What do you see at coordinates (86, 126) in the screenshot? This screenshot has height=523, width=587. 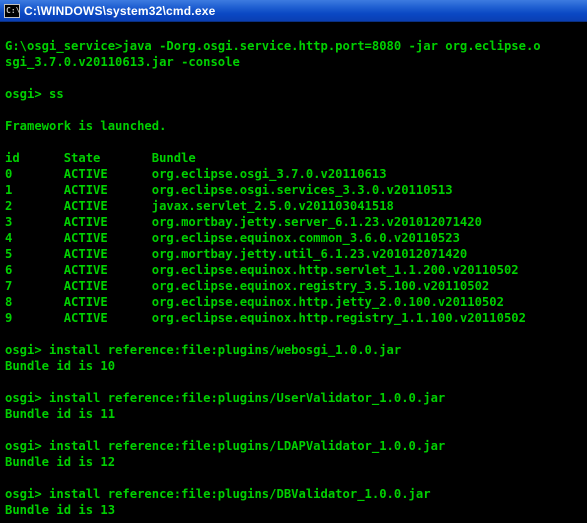 I see `console-line: Framework is launched.` at bounding box center [86, 126].